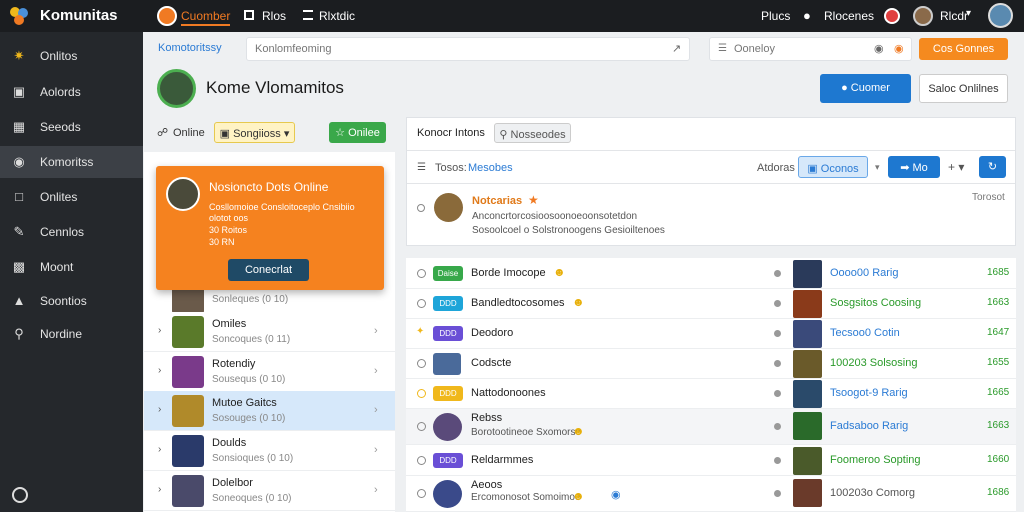  Describe the element at coordinates (71, 92) in the screenshot. I see `sidebar-item-aolords: ▣ Aolords` at that location.